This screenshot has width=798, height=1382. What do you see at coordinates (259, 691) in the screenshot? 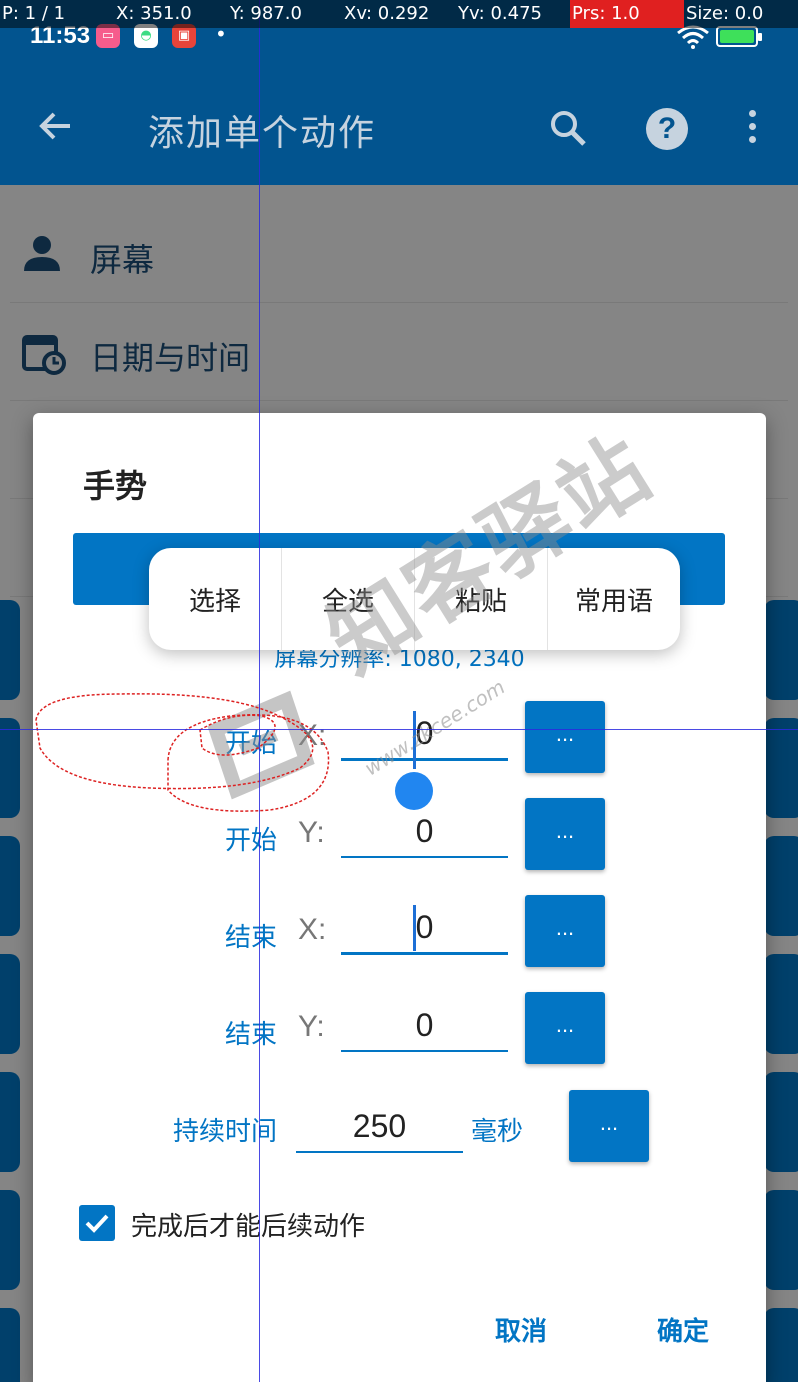
I see `pointer-crosshair-vertical` at bounding box center [259, 691].